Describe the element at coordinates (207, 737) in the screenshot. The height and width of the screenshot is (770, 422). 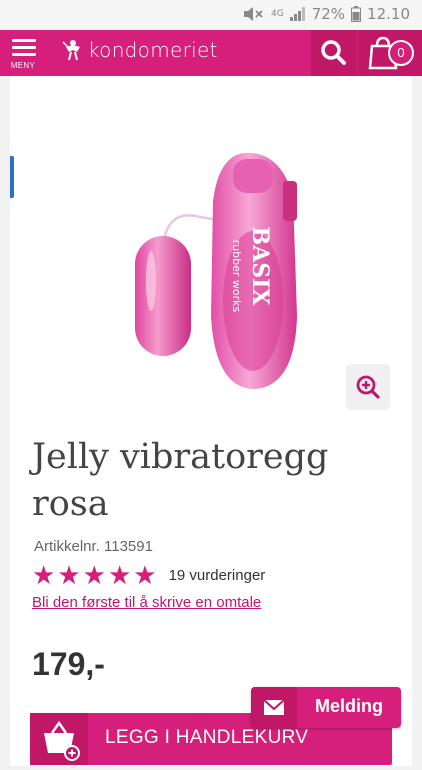
I see `add-to-cart-label: LEGG I HANDLEKURV` at that location.